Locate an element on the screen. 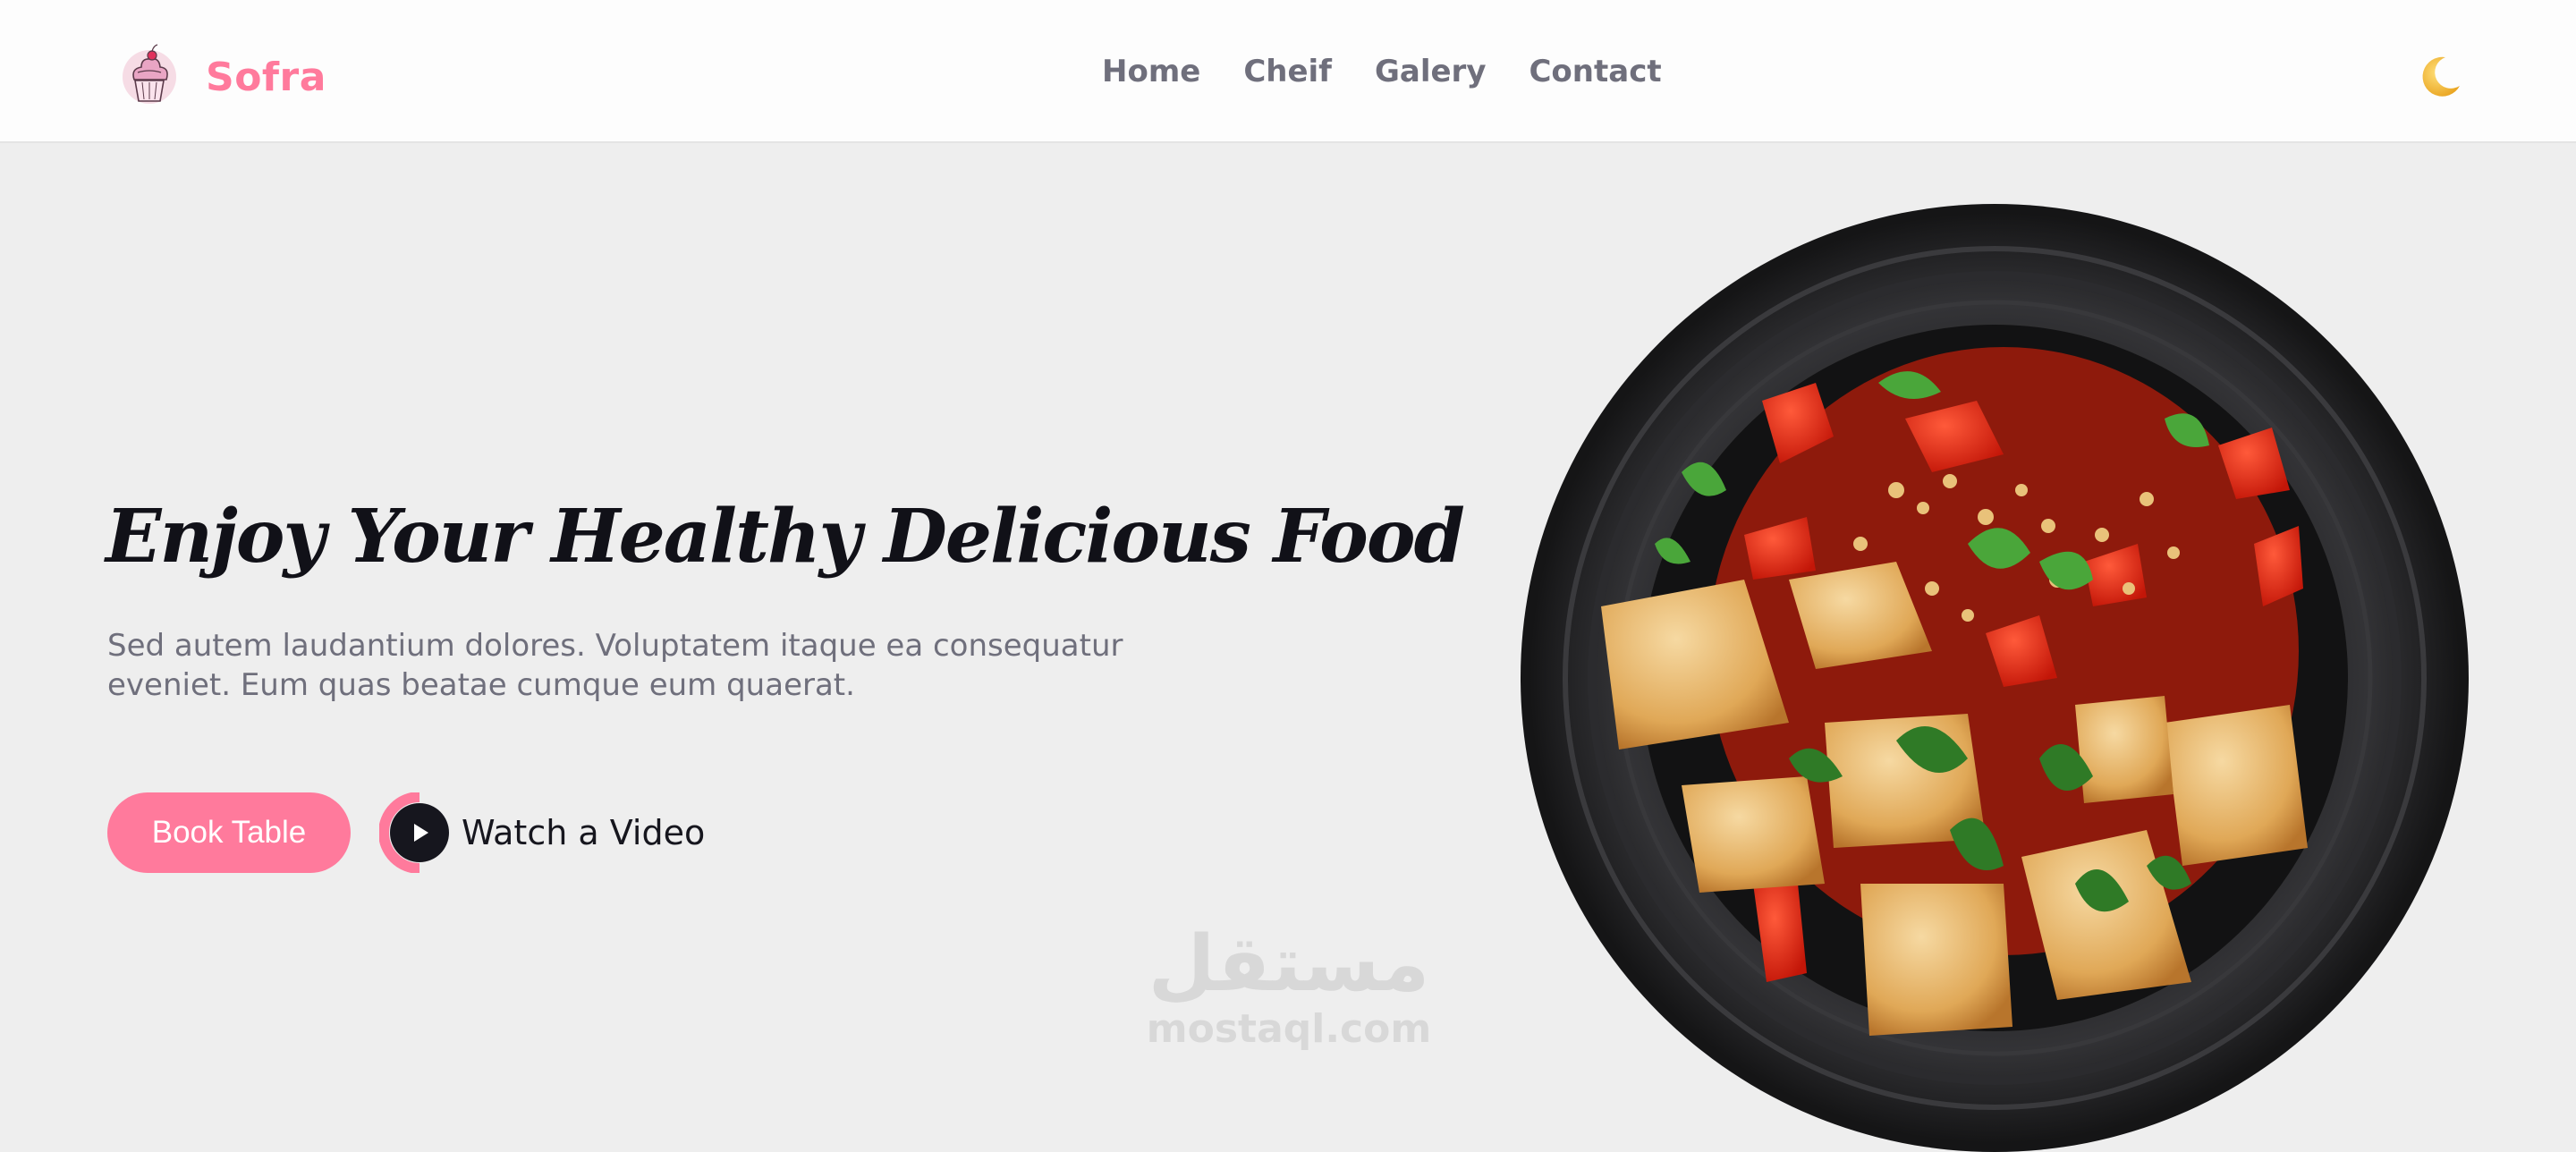 The image size is (2576, 1152). play-icon is located at coordinates (421, 833).